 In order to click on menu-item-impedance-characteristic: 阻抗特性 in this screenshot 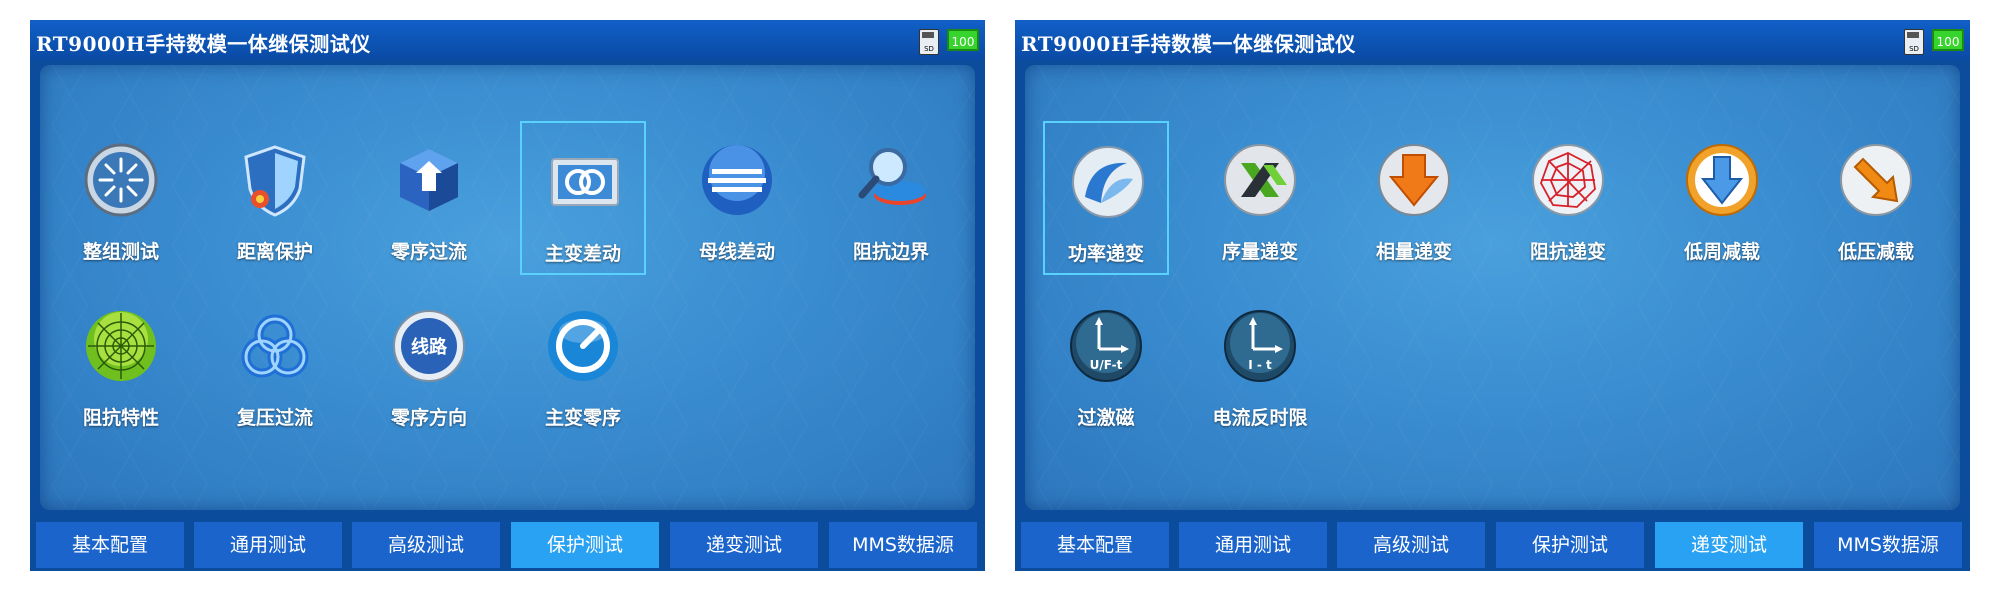, I will do `click(121, 364)`.